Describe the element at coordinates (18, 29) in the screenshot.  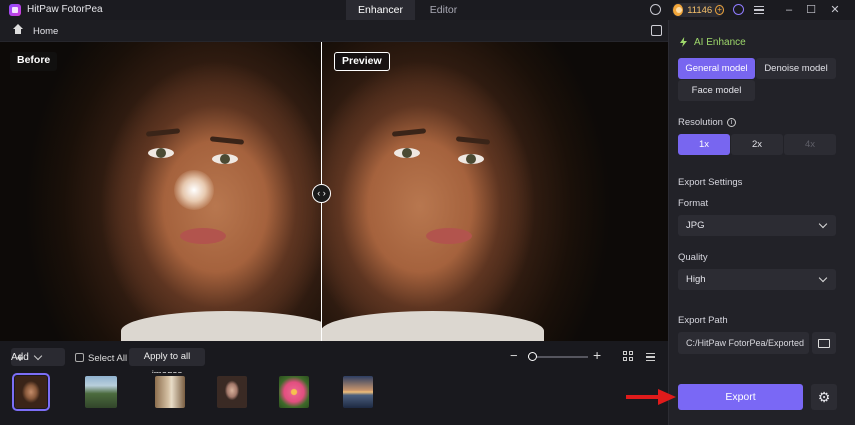
I see `home-icon` at that location.